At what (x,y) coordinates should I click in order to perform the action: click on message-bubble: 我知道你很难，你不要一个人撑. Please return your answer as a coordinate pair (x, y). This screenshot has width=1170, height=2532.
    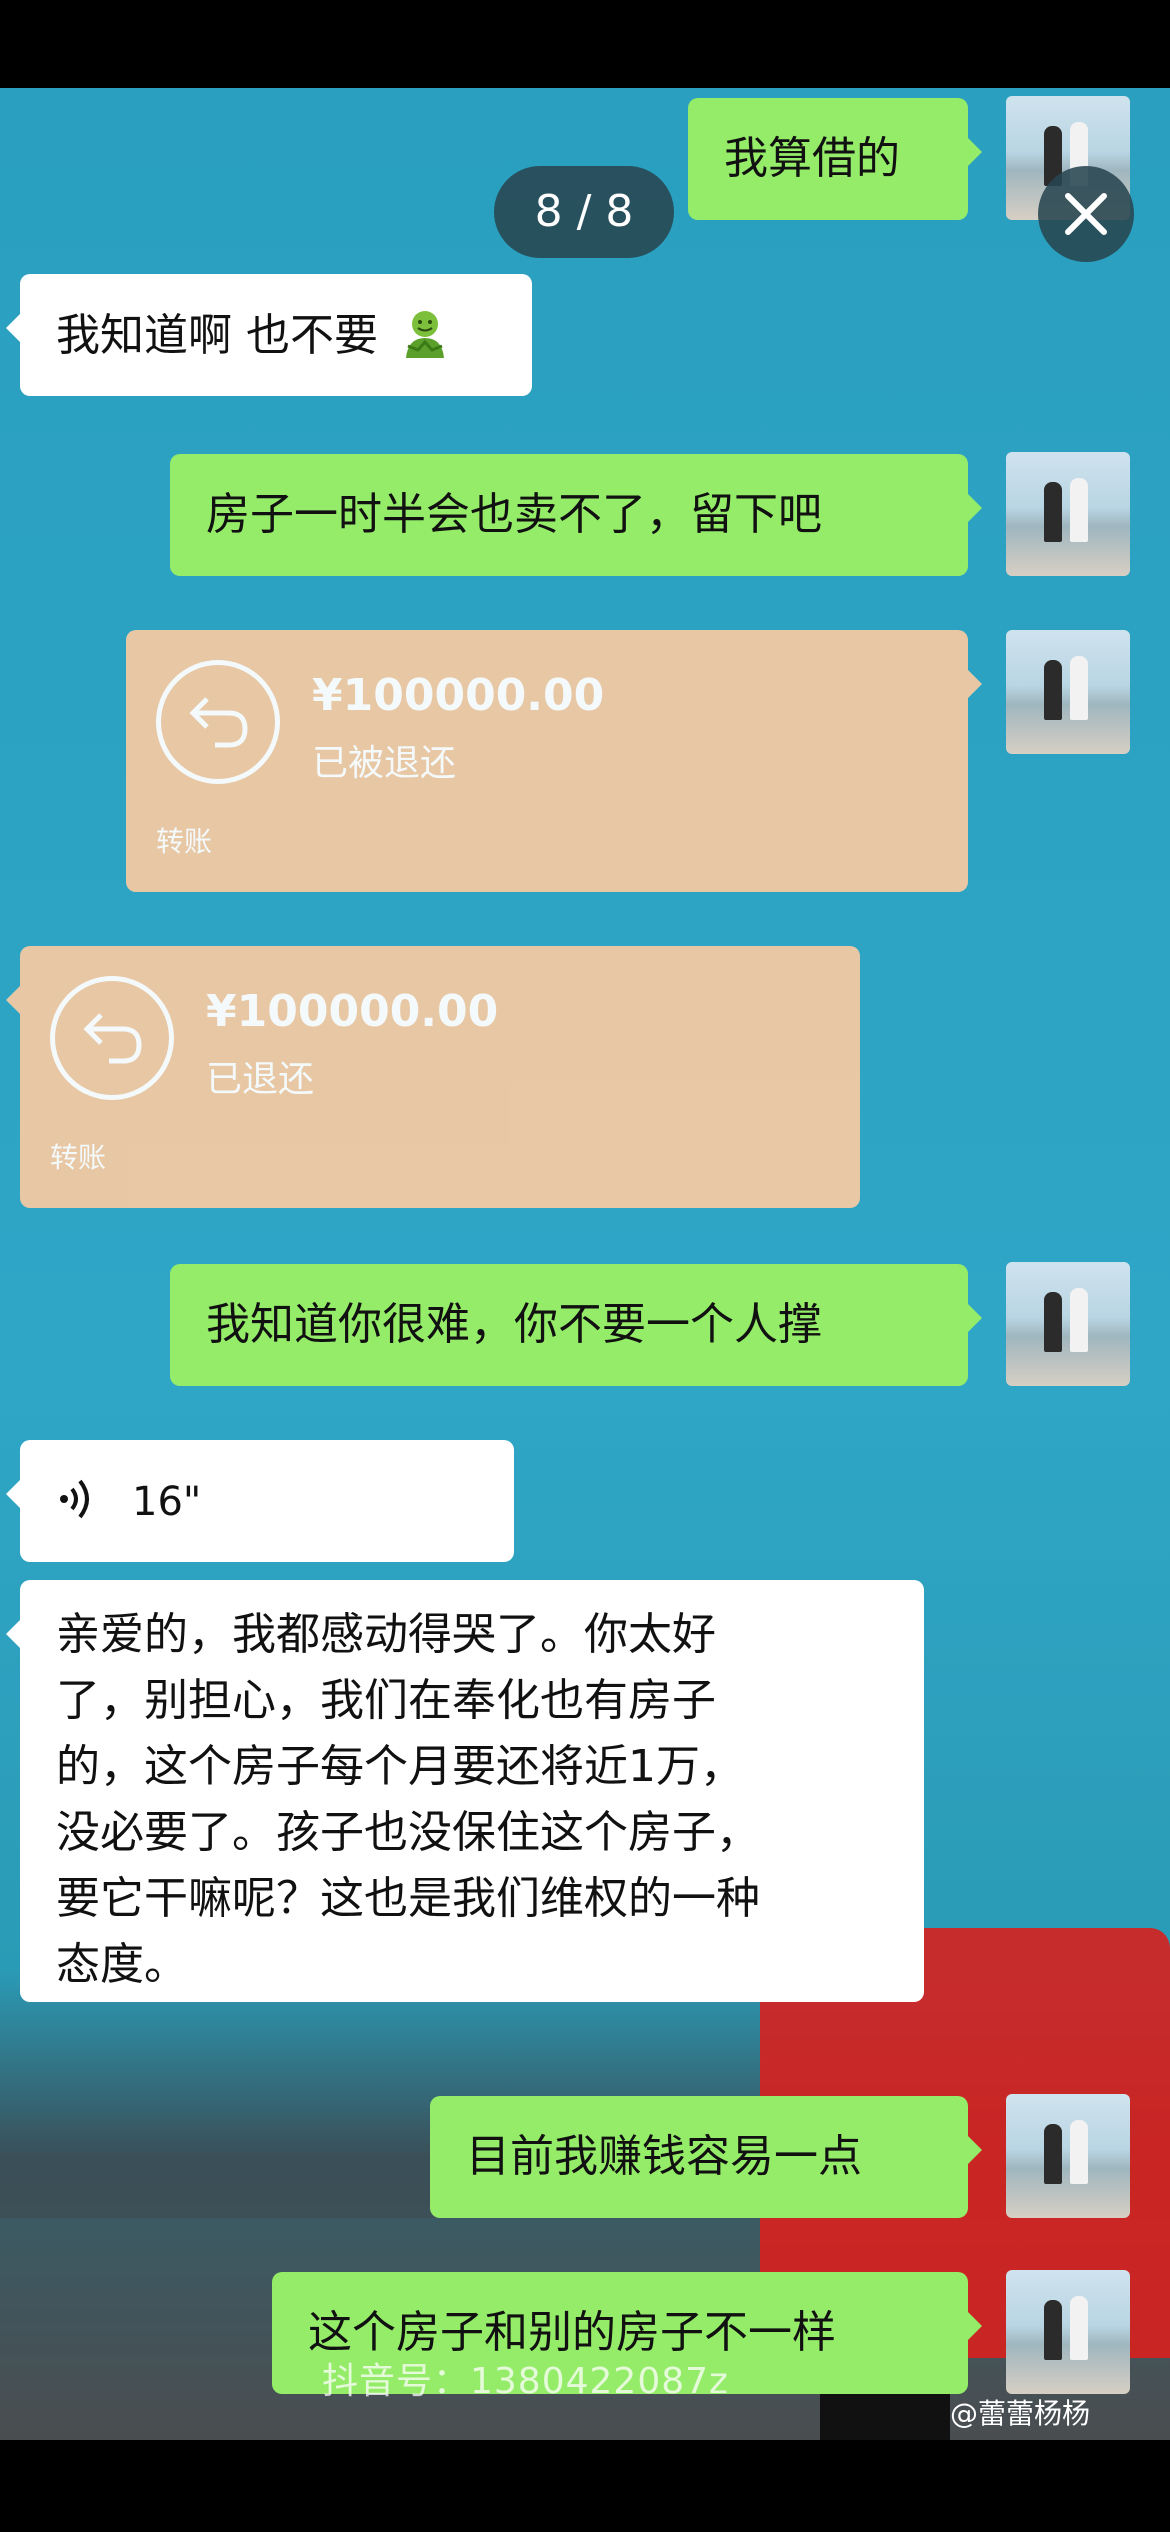
    Looking at the image, I should click on (576, 1325).